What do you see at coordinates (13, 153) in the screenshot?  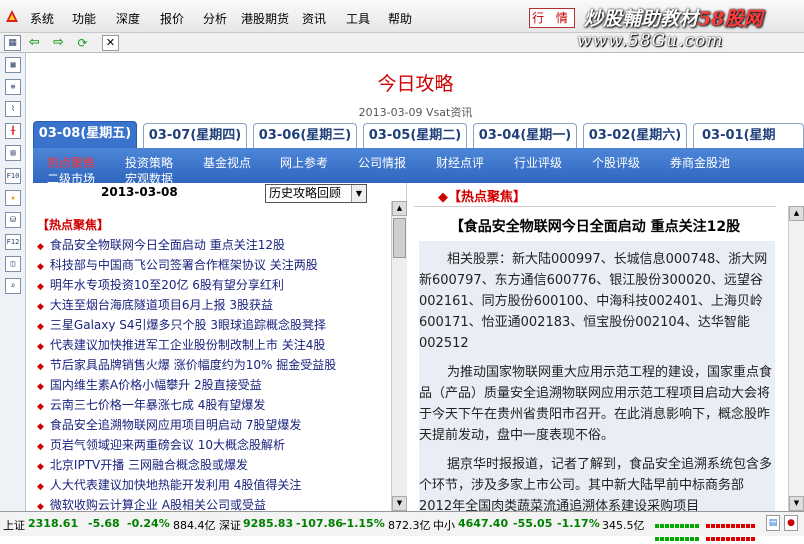 I see `table-icon: ▤` at bounding box center [13, 153].